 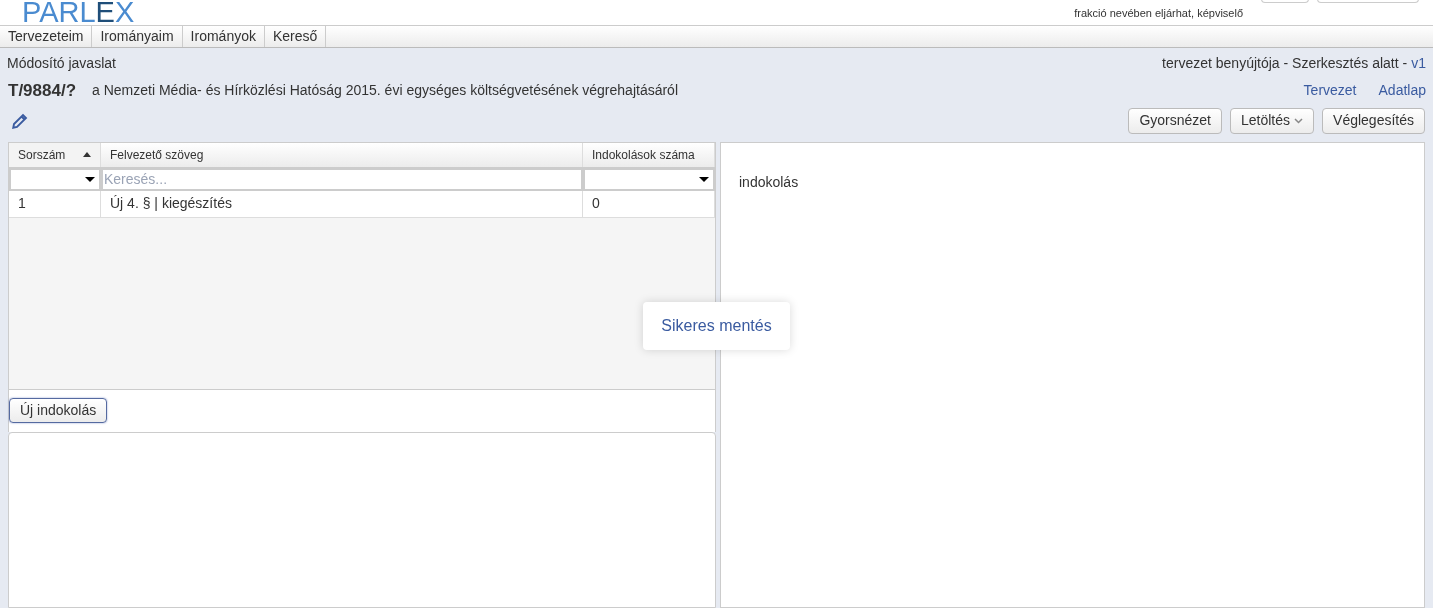 What do you see at coordinates (55, 203) in the screenshot?
I see `table-cell: 1` at bounding box center [55, 203].